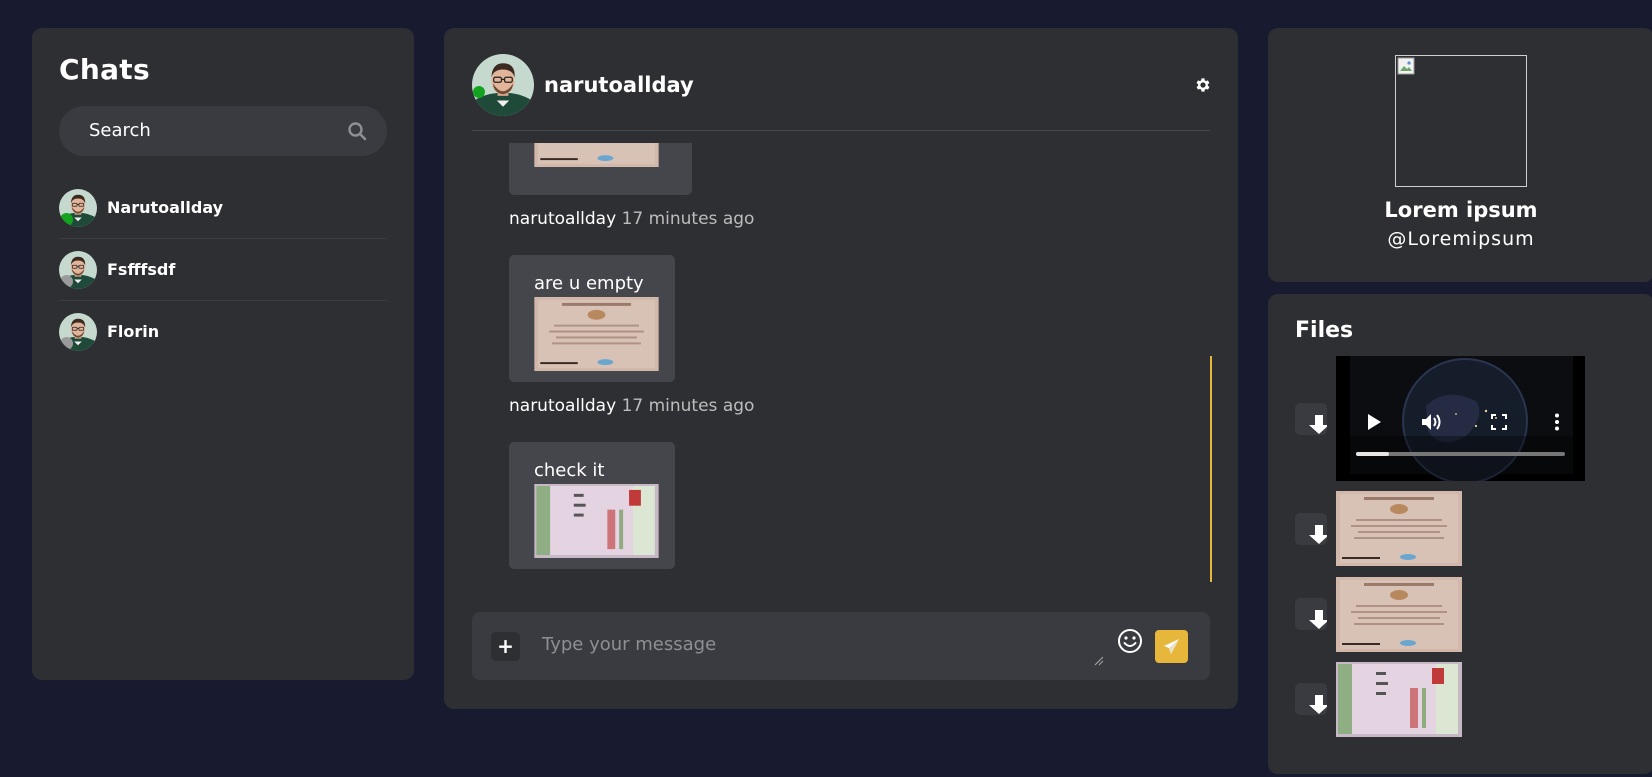 The image size is (1652, 777). Describe the element at coordinates (841, 646) in the screenshot. I see `message-composer: + Type your message` at that location.